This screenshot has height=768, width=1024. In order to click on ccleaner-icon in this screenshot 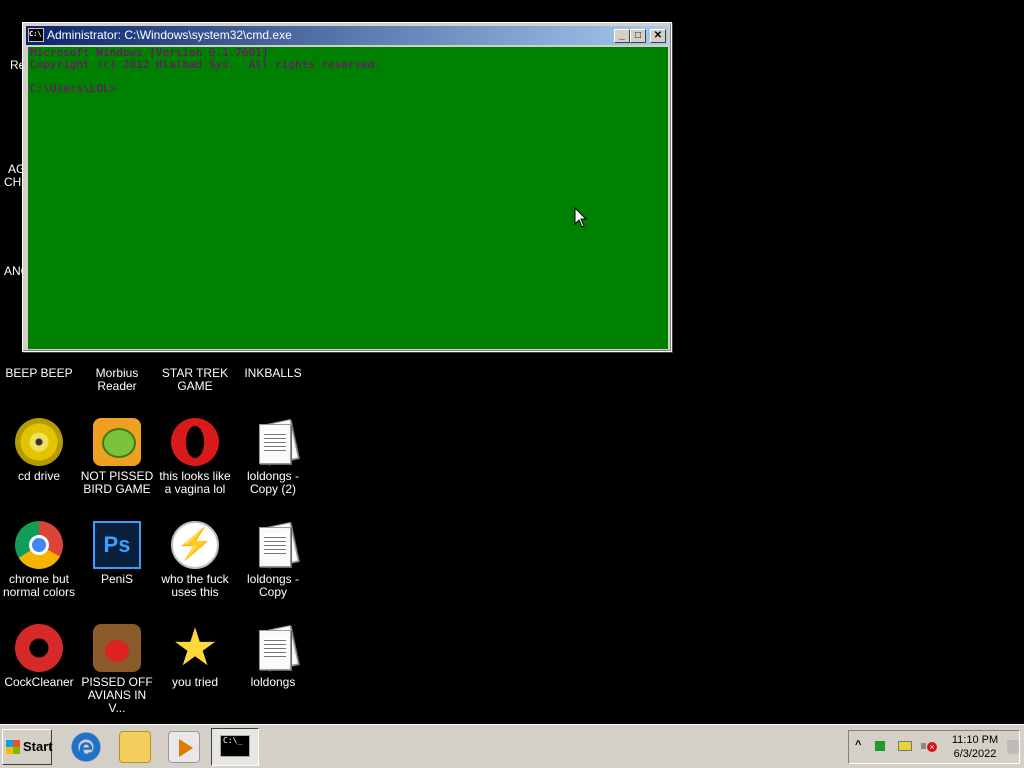, I will do `click(39, 648)`.